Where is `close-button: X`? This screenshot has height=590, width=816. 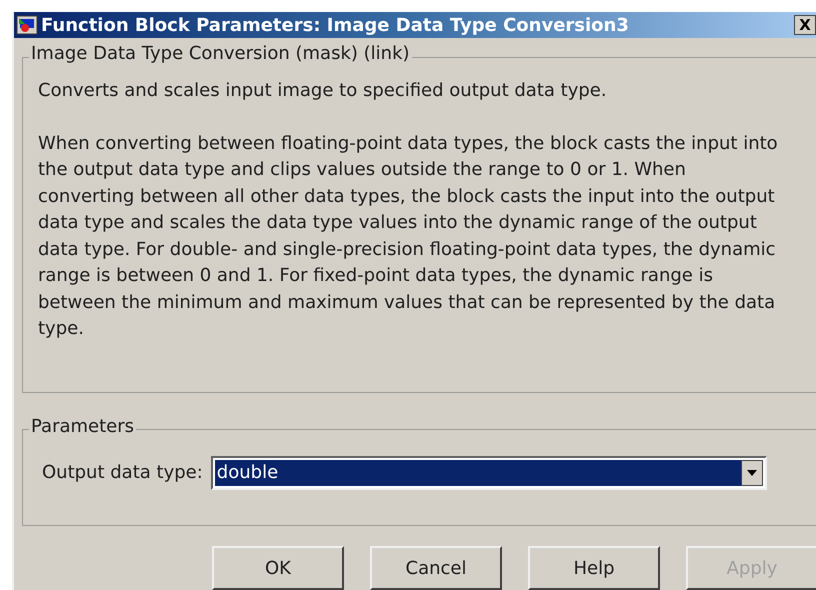 close-button: X is located at coordinates (805, 25).